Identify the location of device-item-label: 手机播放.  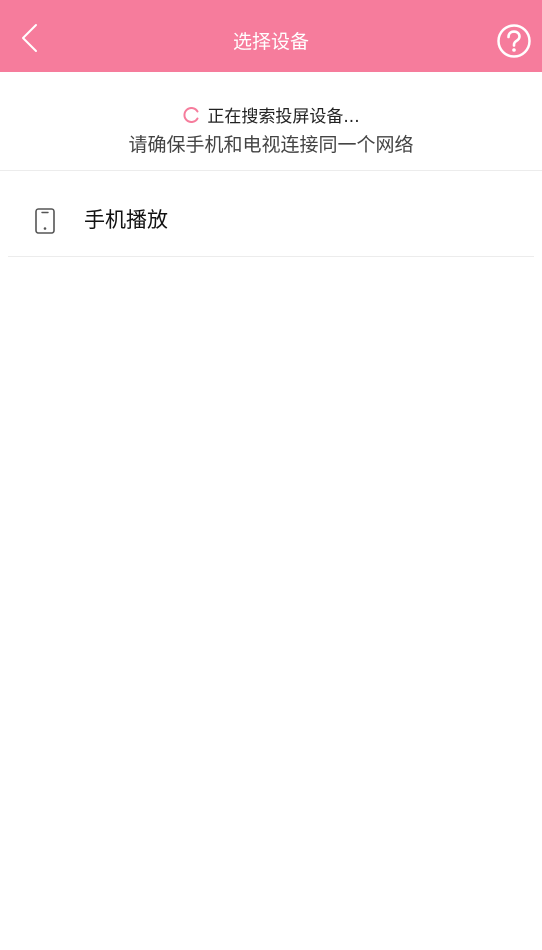
(126, 220).